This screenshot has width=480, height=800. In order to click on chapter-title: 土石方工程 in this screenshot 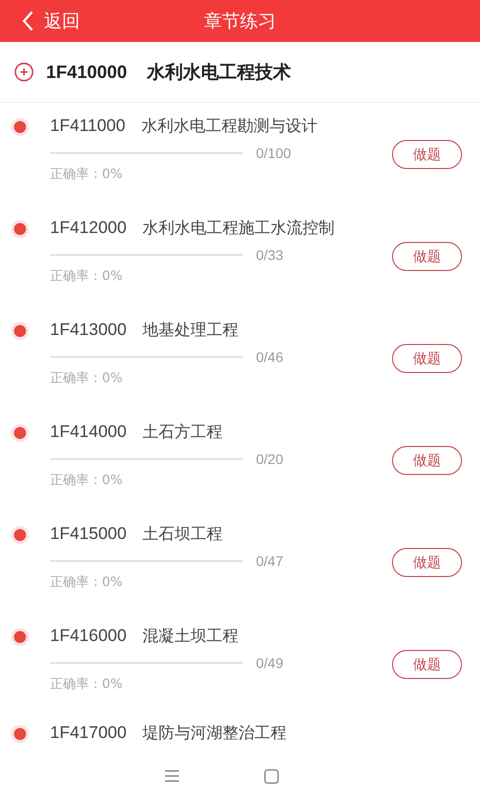, I will do `click(182, 432)`.